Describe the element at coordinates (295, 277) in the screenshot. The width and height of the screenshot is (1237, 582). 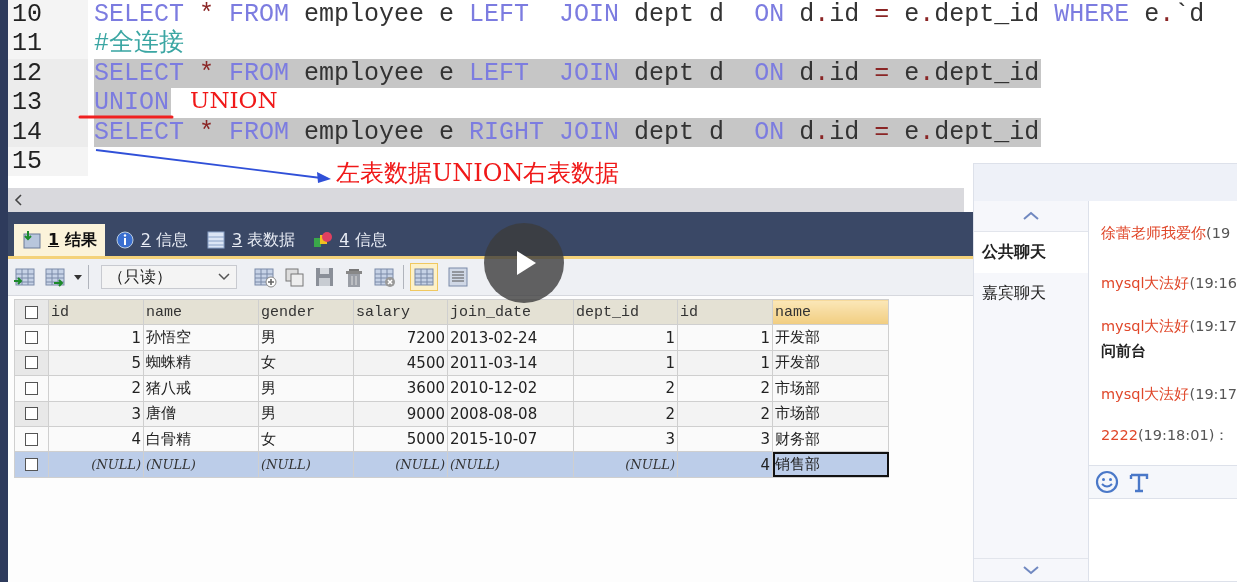
I see `copy-icon` at that location.